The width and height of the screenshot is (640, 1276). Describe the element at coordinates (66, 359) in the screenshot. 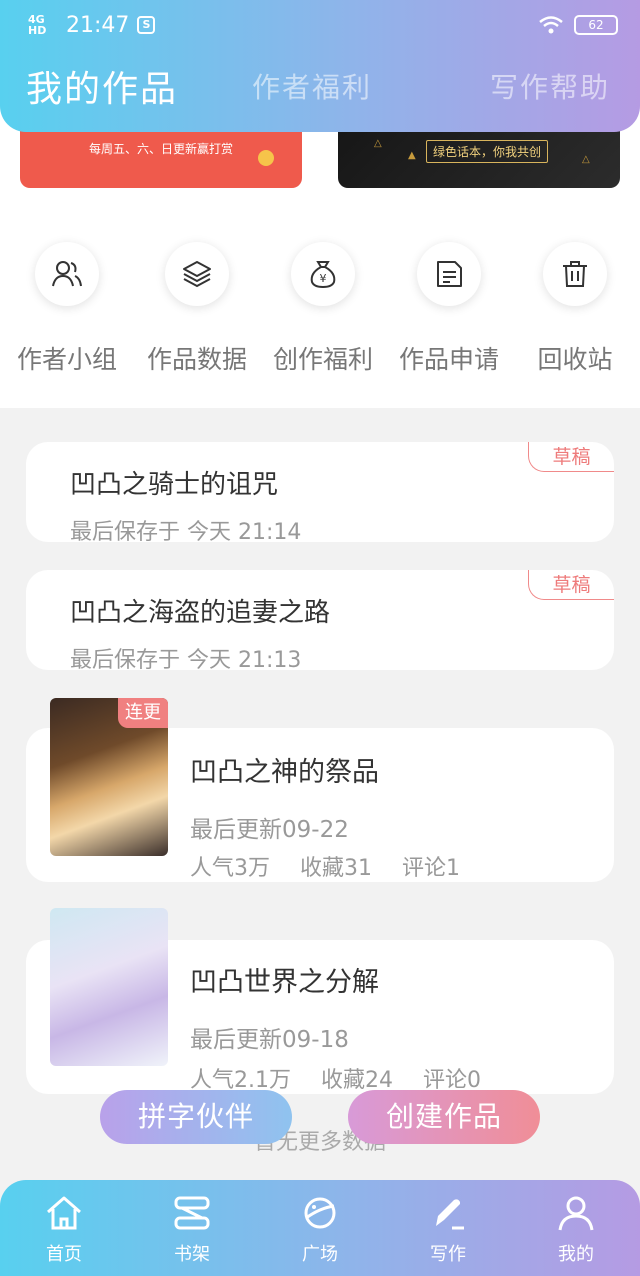

I see `quick-label: 作者小组` at that location.